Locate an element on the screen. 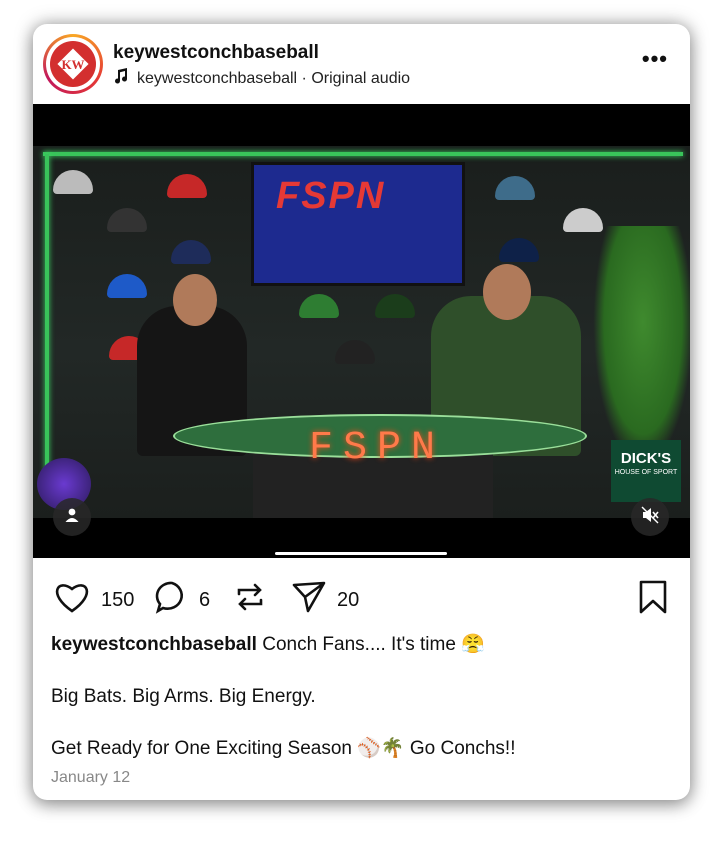 The height and width of the screenshot is (843, 723). repost-icon is located at coordinates (250, 600).